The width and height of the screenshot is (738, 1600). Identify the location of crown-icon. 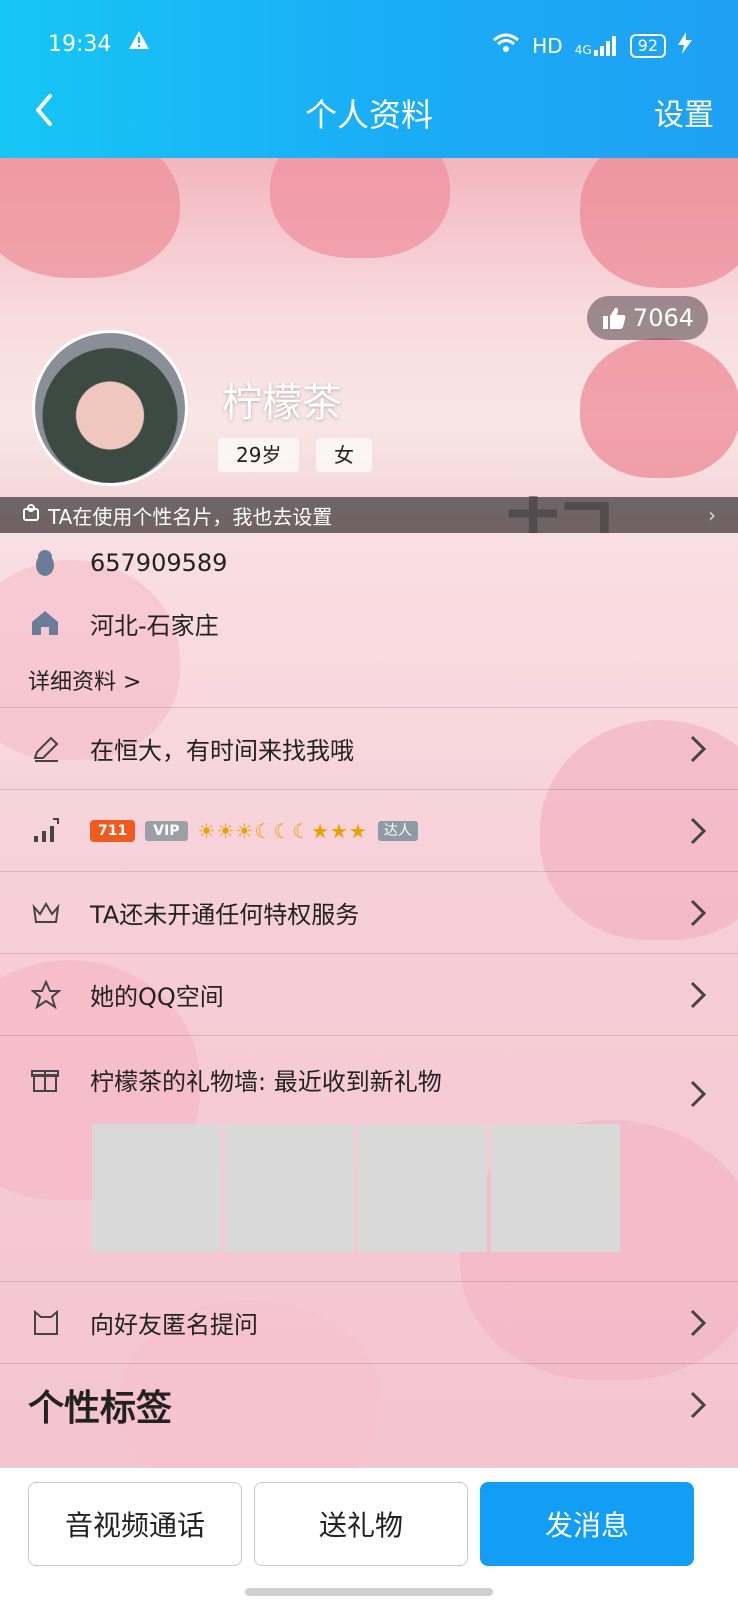
(46, 913).